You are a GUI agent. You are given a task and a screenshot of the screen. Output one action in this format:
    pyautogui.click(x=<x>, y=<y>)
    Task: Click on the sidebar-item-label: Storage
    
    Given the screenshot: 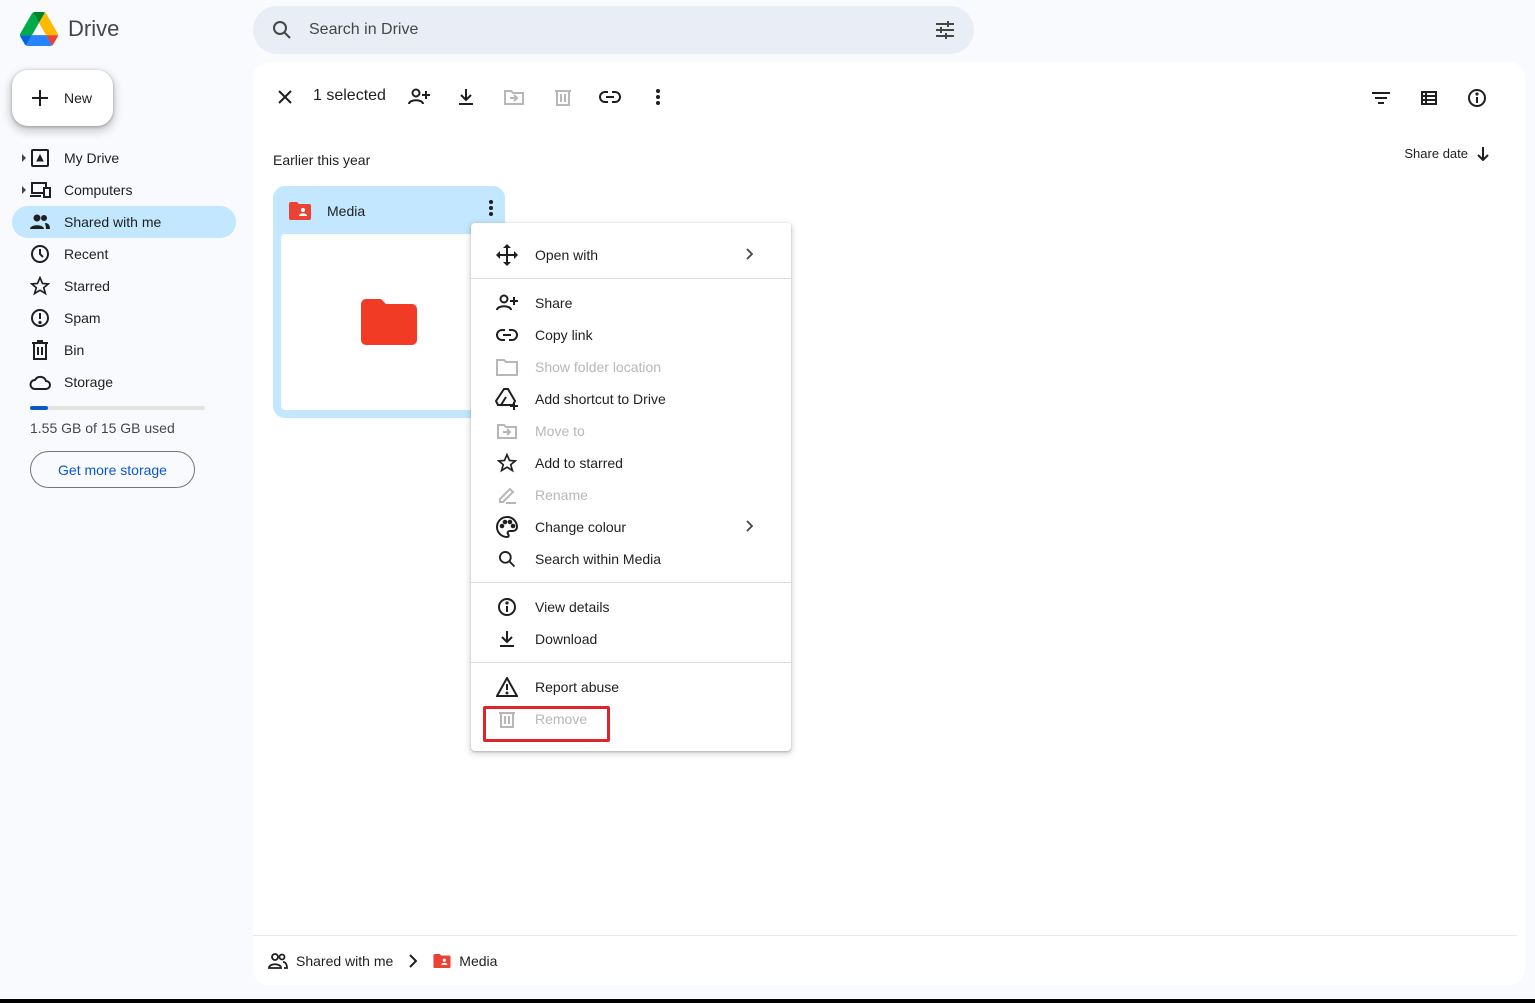 What is the action you would take?
    pyautogui.click(x=89, y=382)
    